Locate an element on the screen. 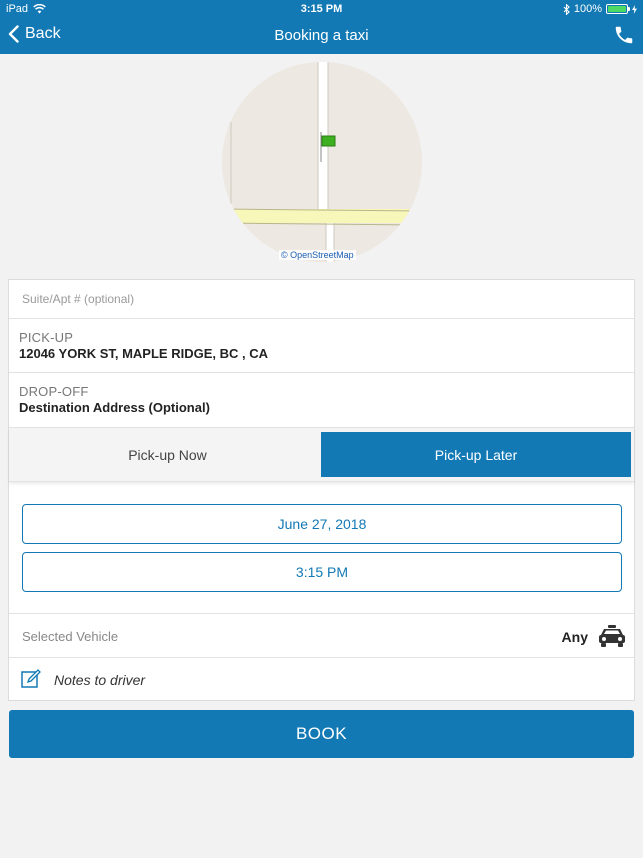  map-circle is located at coordinates (322, 162).